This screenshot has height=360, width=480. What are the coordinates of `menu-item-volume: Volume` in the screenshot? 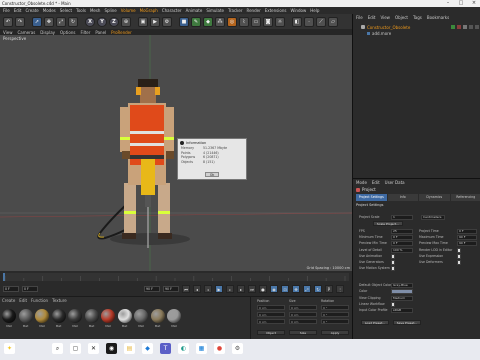 It's located at (128, 10).